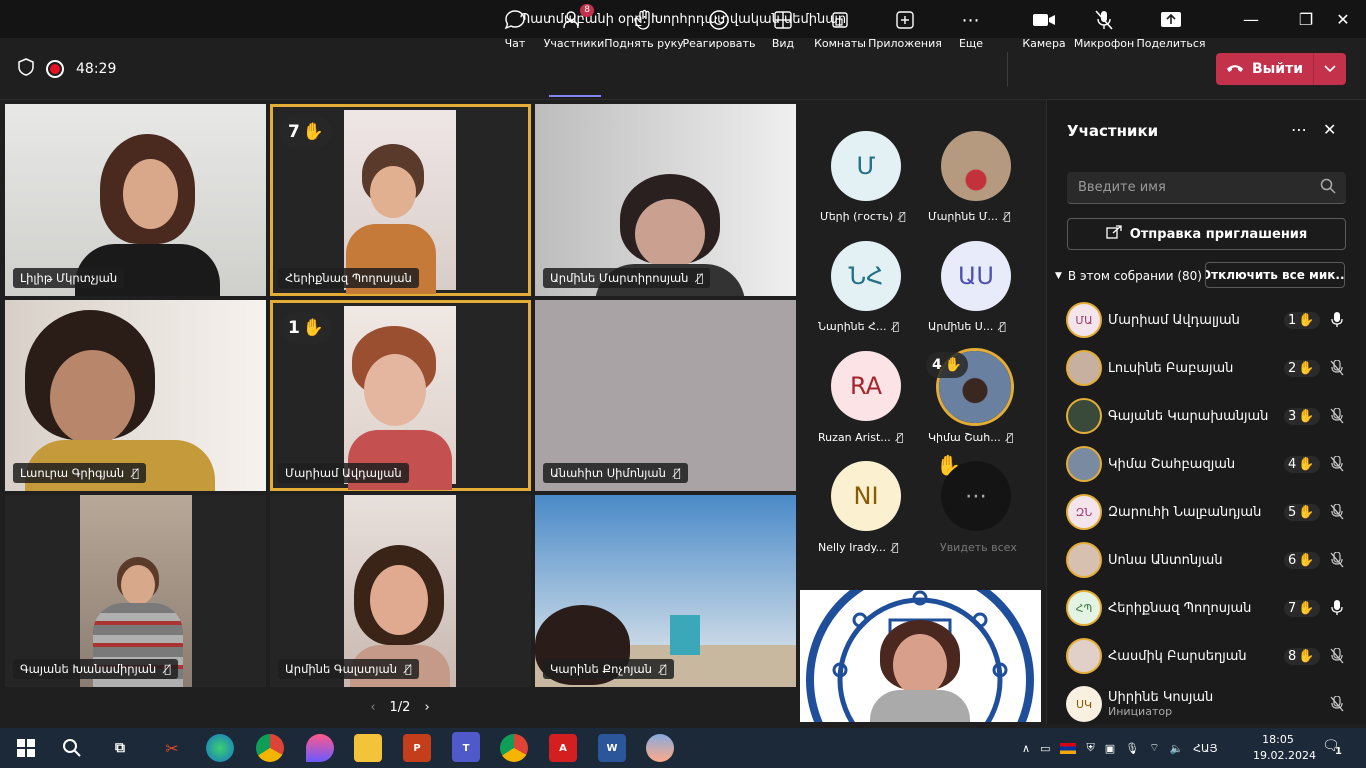  Describe the element at coordinates (26, 69) in the screenshot. I see `shield-icon` at that location.